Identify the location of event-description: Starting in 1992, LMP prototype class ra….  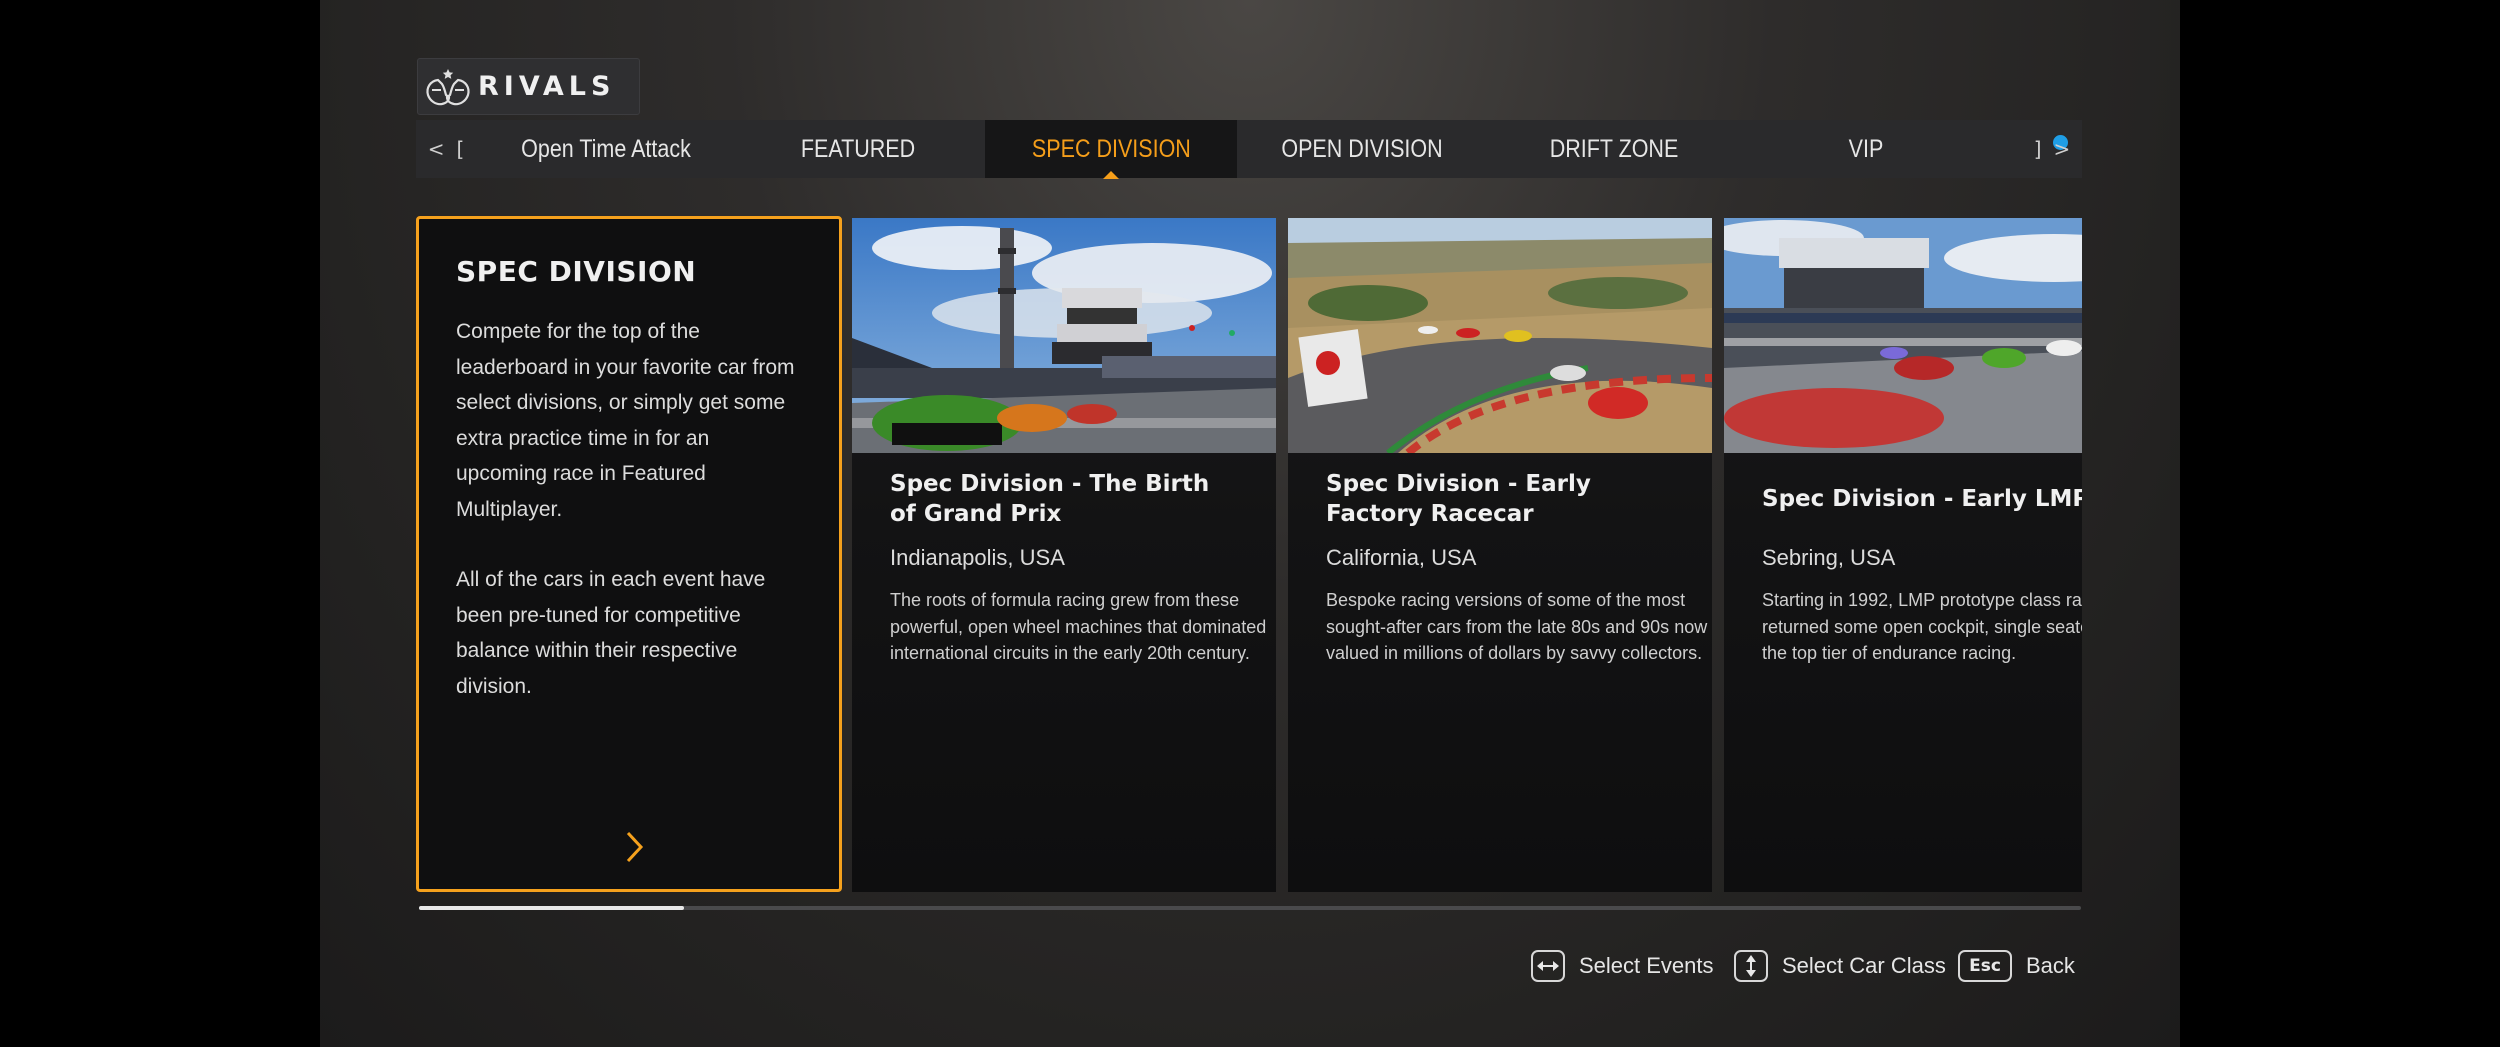
(1903, 627).